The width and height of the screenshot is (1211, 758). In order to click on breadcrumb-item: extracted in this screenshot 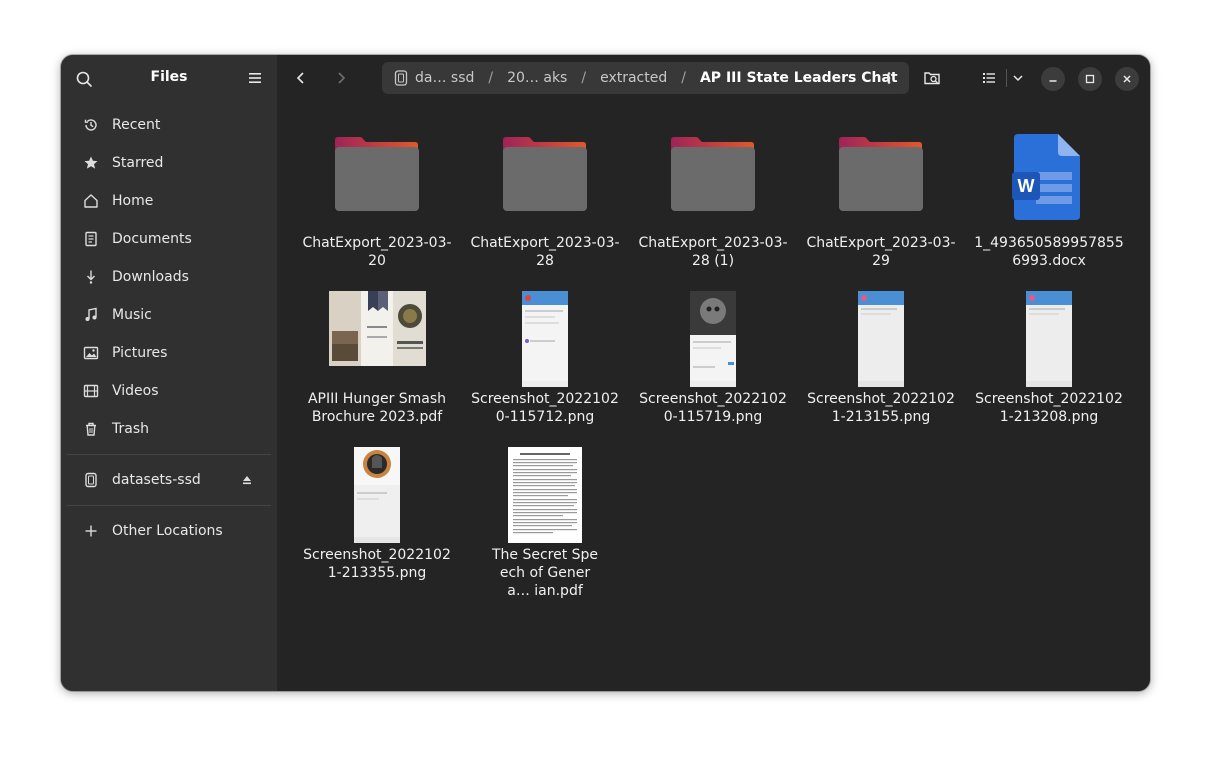, I will do `click(633, 78)`.